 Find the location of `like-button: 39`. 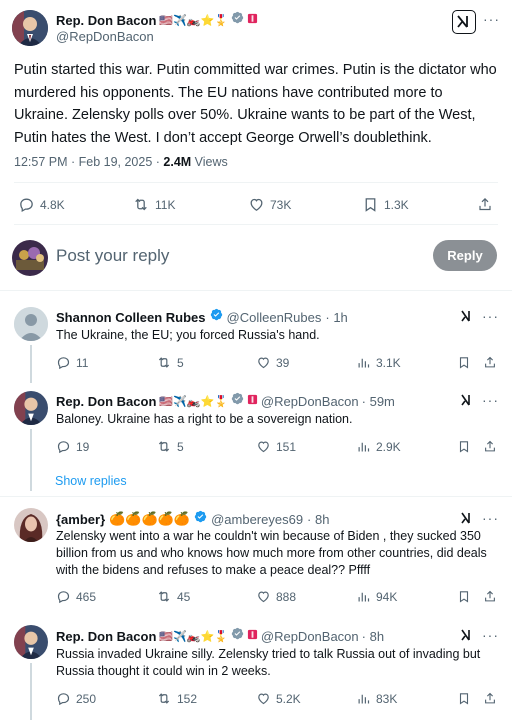

like-button: 39 is located at coordinates (272, 362).